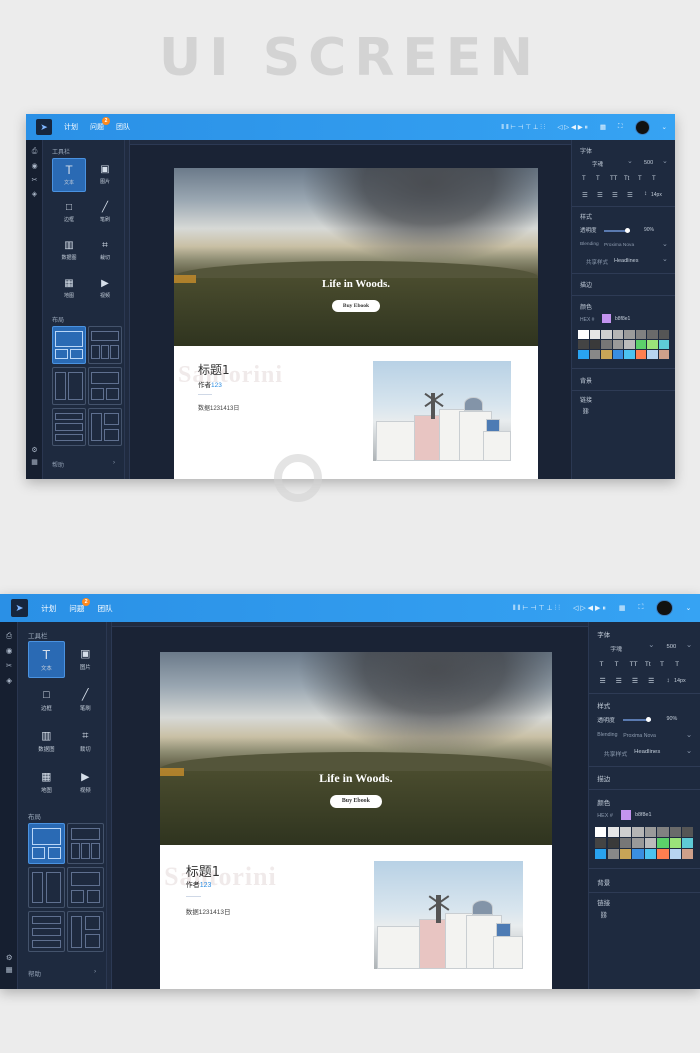 This screenshot has height=1053, width=700. I want to click on color-preview, so click(606, 318).